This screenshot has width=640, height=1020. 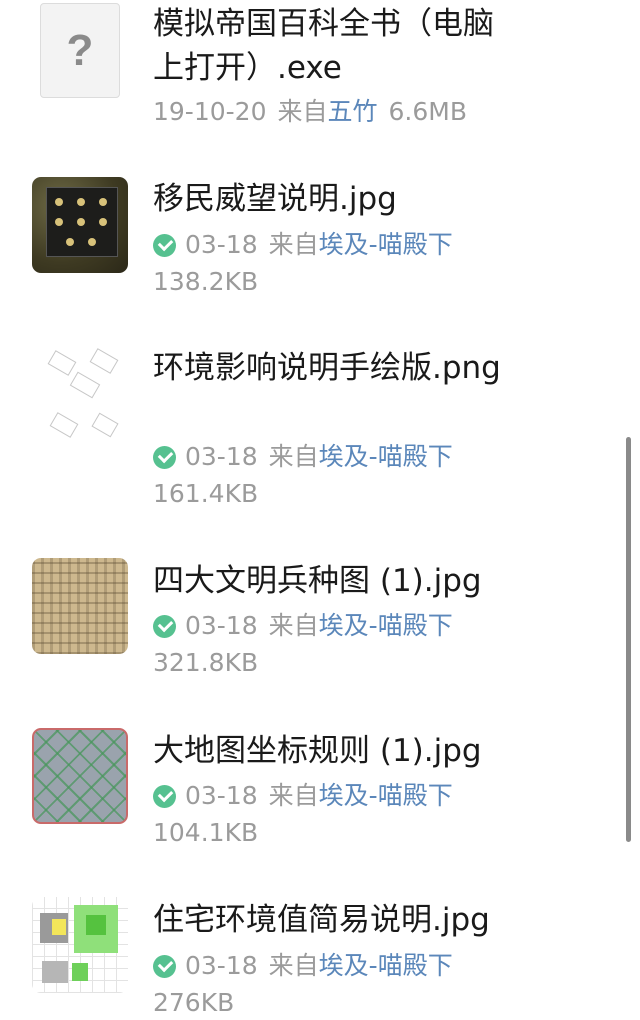 What do you see at coordinates (194, 1002) in the screenshot?
I see `file-size: 276KB` at bounding box center [194, 1002].